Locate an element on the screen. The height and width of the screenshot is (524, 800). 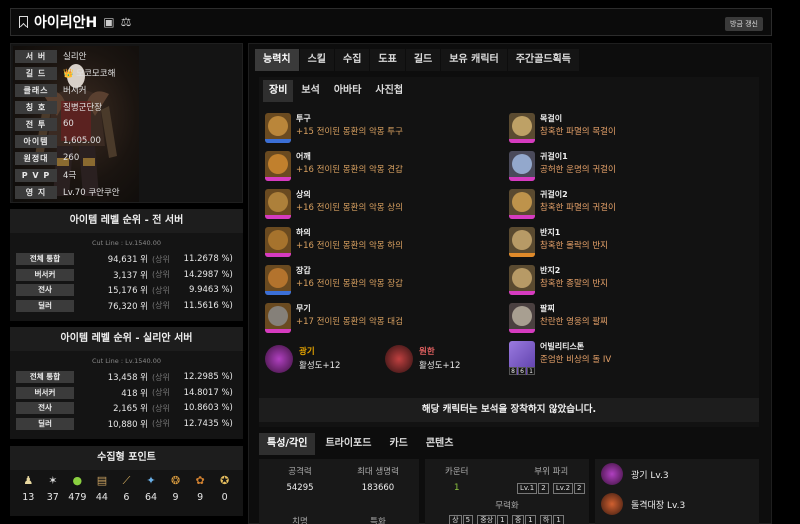
engraving-value: 활성도+12 is located at coordinates (440, 366).